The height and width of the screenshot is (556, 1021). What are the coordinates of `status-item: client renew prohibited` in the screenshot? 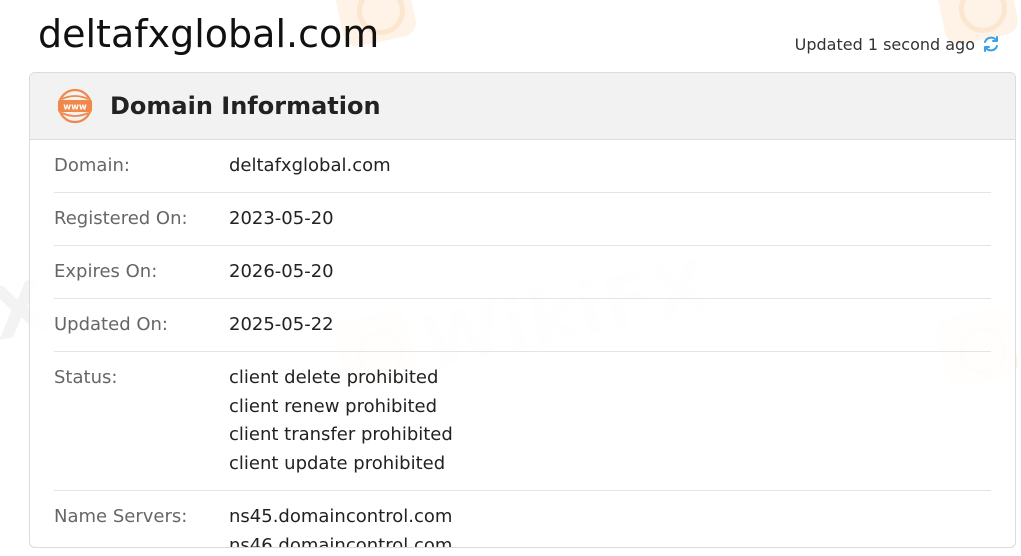 It's located at (333, 406).